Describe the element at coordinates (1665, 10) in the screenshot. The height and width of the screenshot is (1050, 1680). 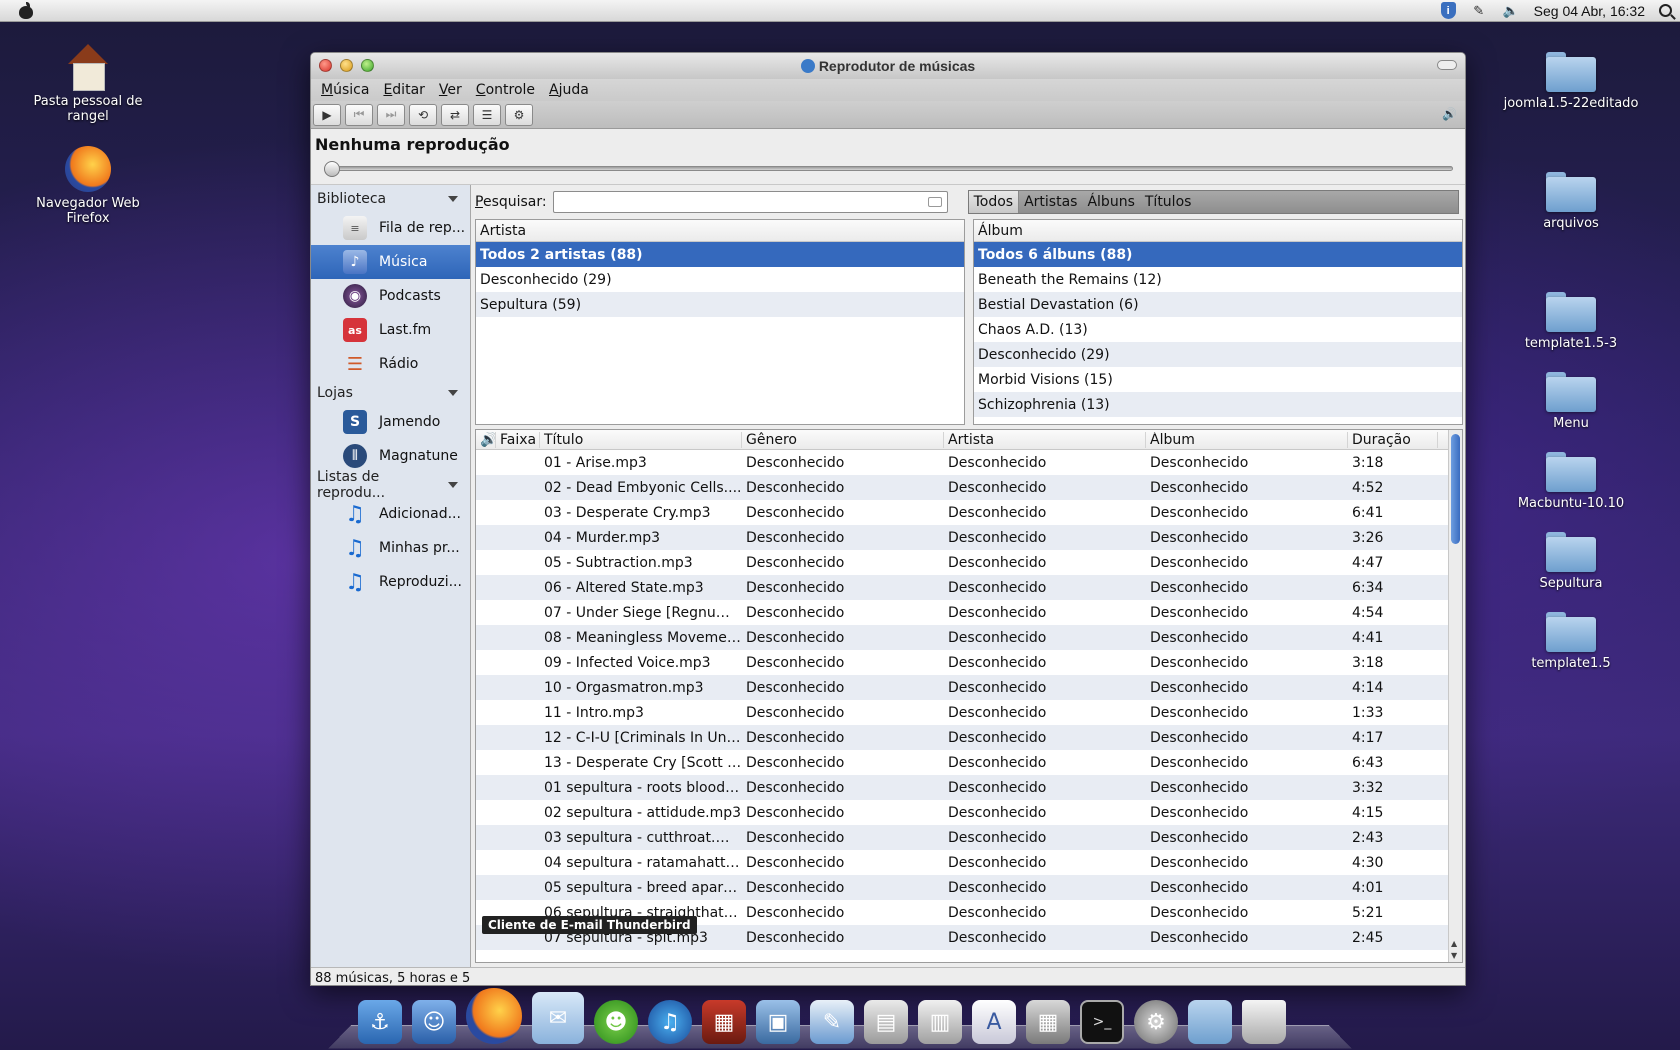
I see `spotlight-search-icon` at that location.